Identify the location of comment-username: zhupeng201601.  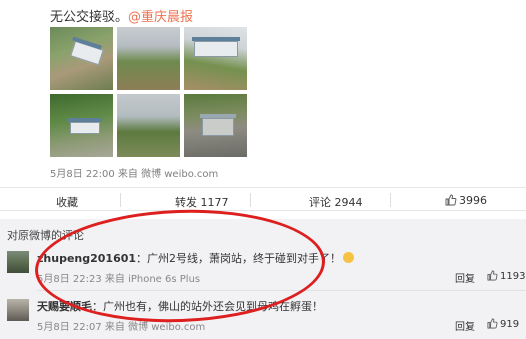
(86, 258).